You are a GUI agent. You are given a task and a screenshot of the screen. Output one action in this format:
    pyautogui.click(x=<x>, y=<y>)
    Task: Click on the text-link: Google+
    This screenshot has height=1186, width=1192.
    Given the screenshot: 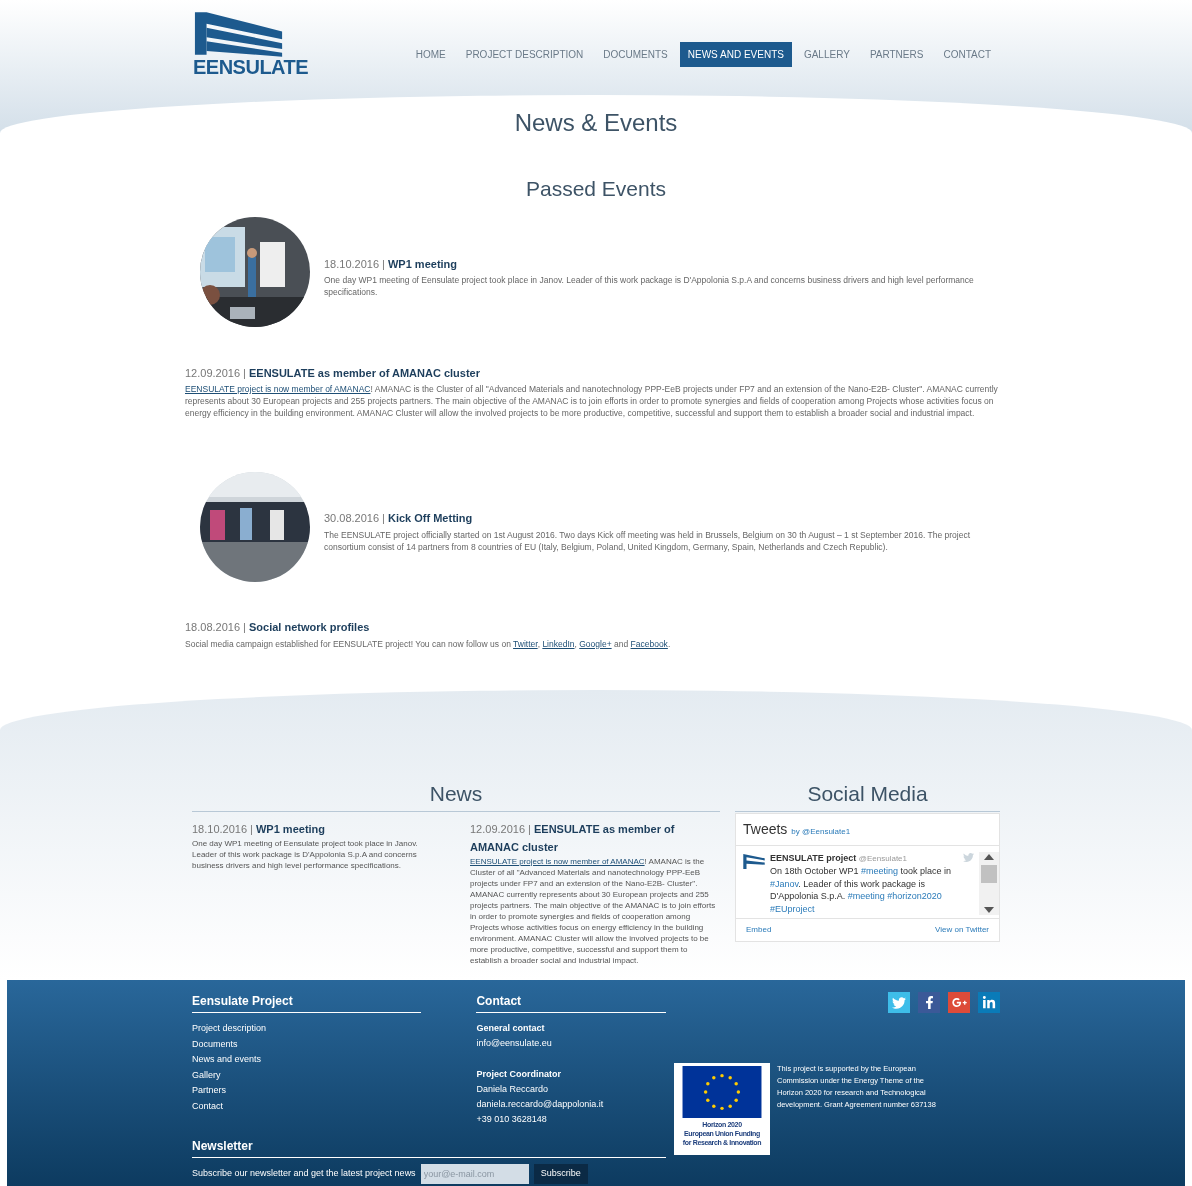 What is the action you would take?
    pyautogui.click(x=595, y=643)
    